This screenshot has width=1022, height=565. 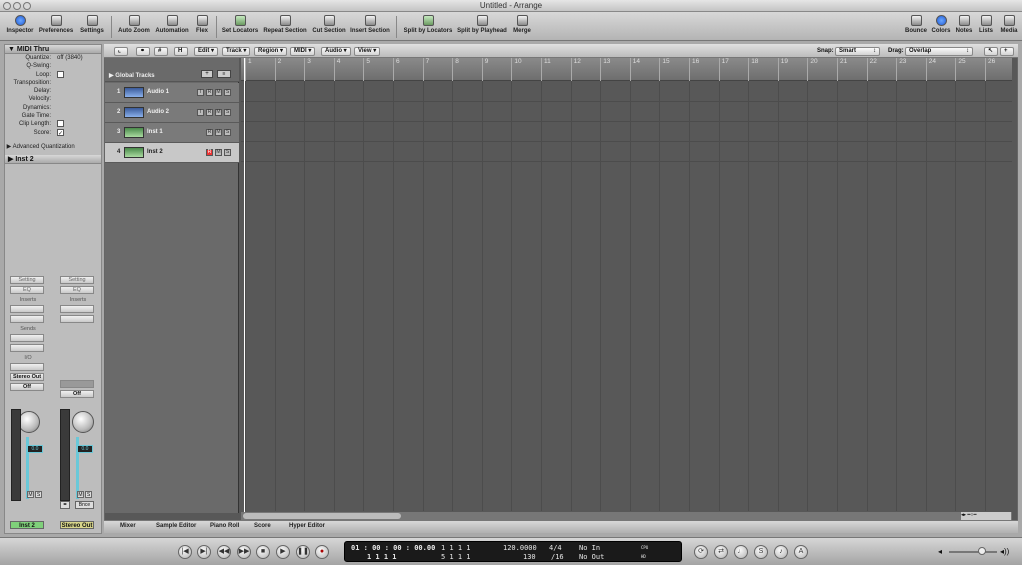 I want to click on fast-forward-button: ▶▶, so click(x=244, y=552).